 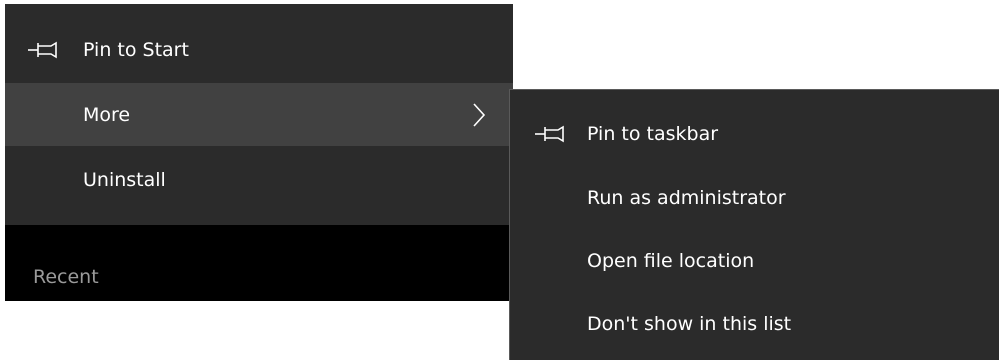 I want to click on submenu-item-label: Pin to taskbar, so click(x=653, y=134).